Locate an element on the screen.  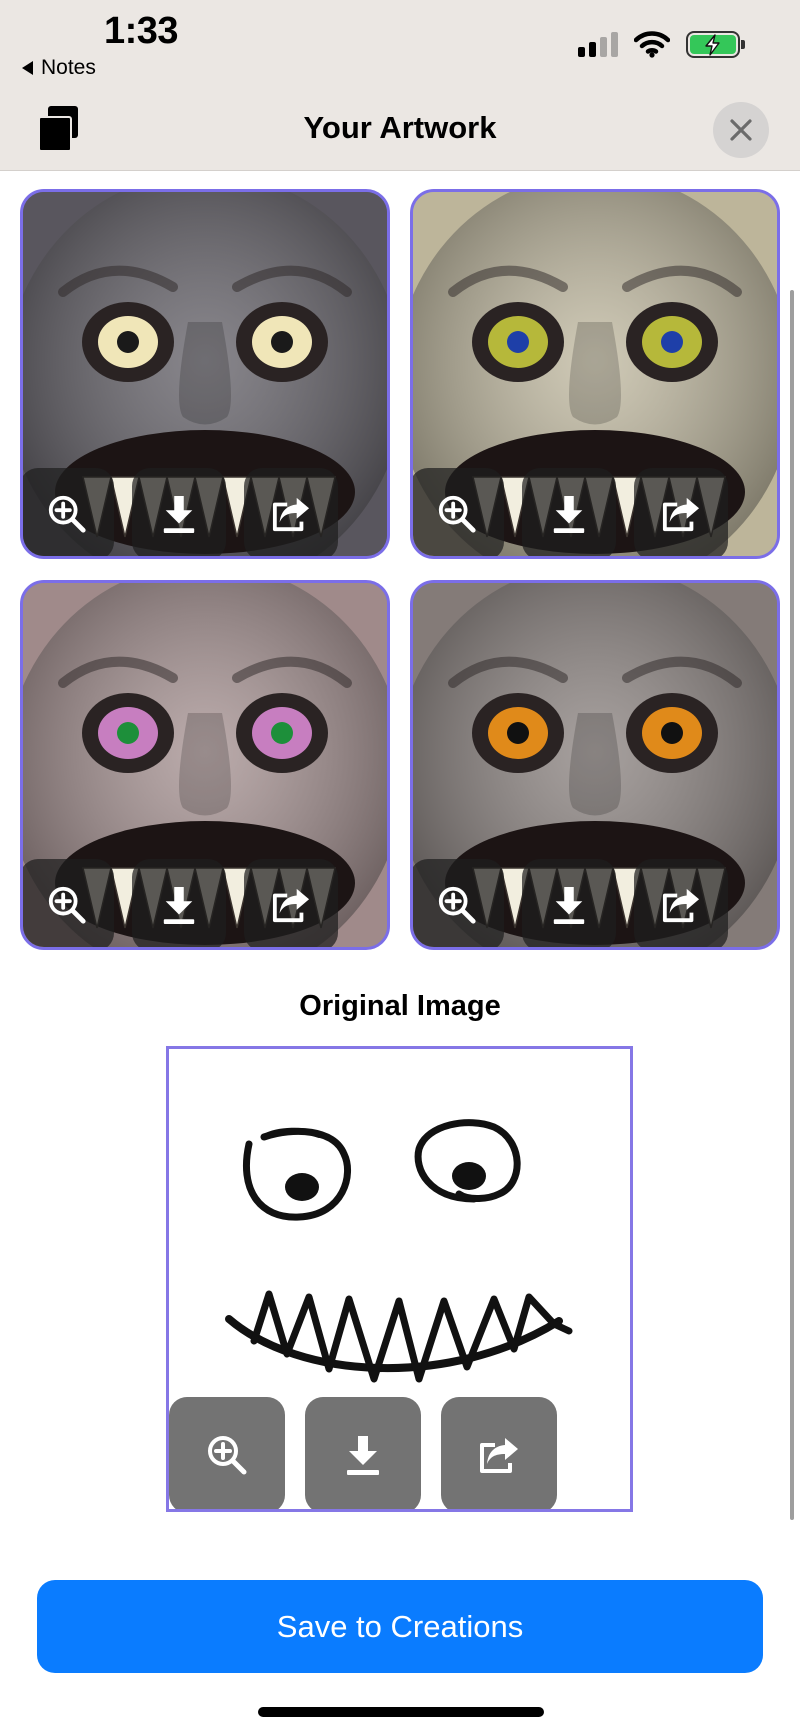
original-image-title: Original Image is located at coordinates (400, 1006).